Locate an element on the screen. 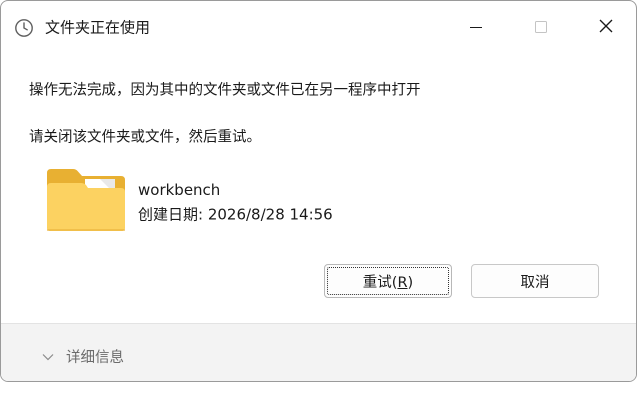 The width and height of the screenshot is (640, 400). maximize-button is located at coordinates (541, 28).